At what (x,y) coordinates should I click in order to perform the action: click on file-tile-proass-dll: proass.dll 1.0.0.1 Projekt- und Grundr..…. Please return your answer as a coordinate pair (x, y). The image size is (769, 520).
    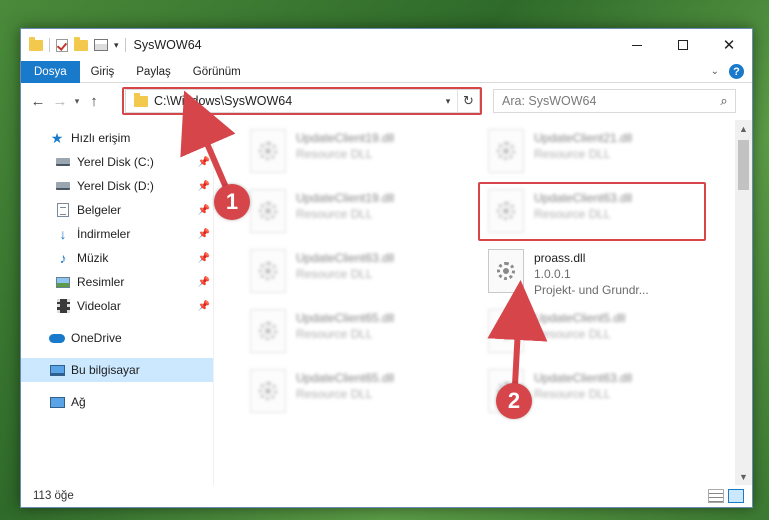
    Looking at the image, I should click on (593, 271).